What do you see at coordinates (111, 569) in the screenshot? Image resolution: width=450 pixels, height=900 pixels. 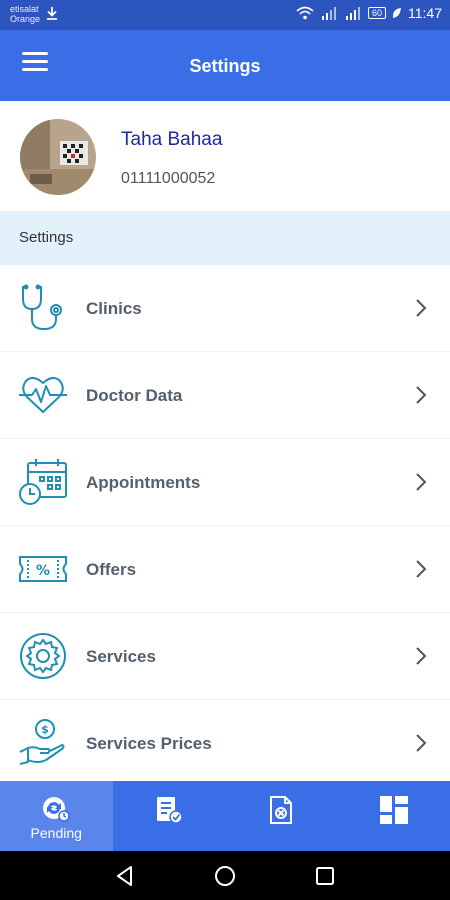 I see `settings-item-label: Offers` at bounding box center [111, 569].